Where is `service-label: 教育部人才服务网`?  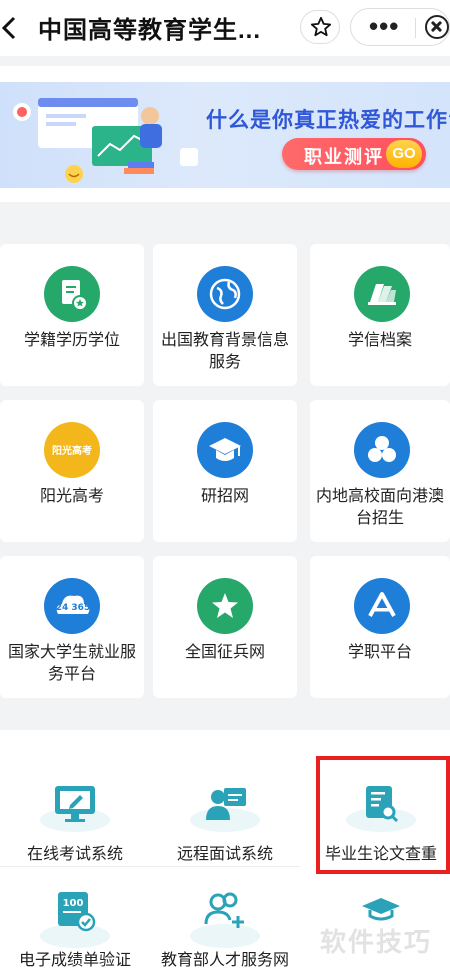
service-label: 教育部人才服务网 is located at coordinates (224, 960).